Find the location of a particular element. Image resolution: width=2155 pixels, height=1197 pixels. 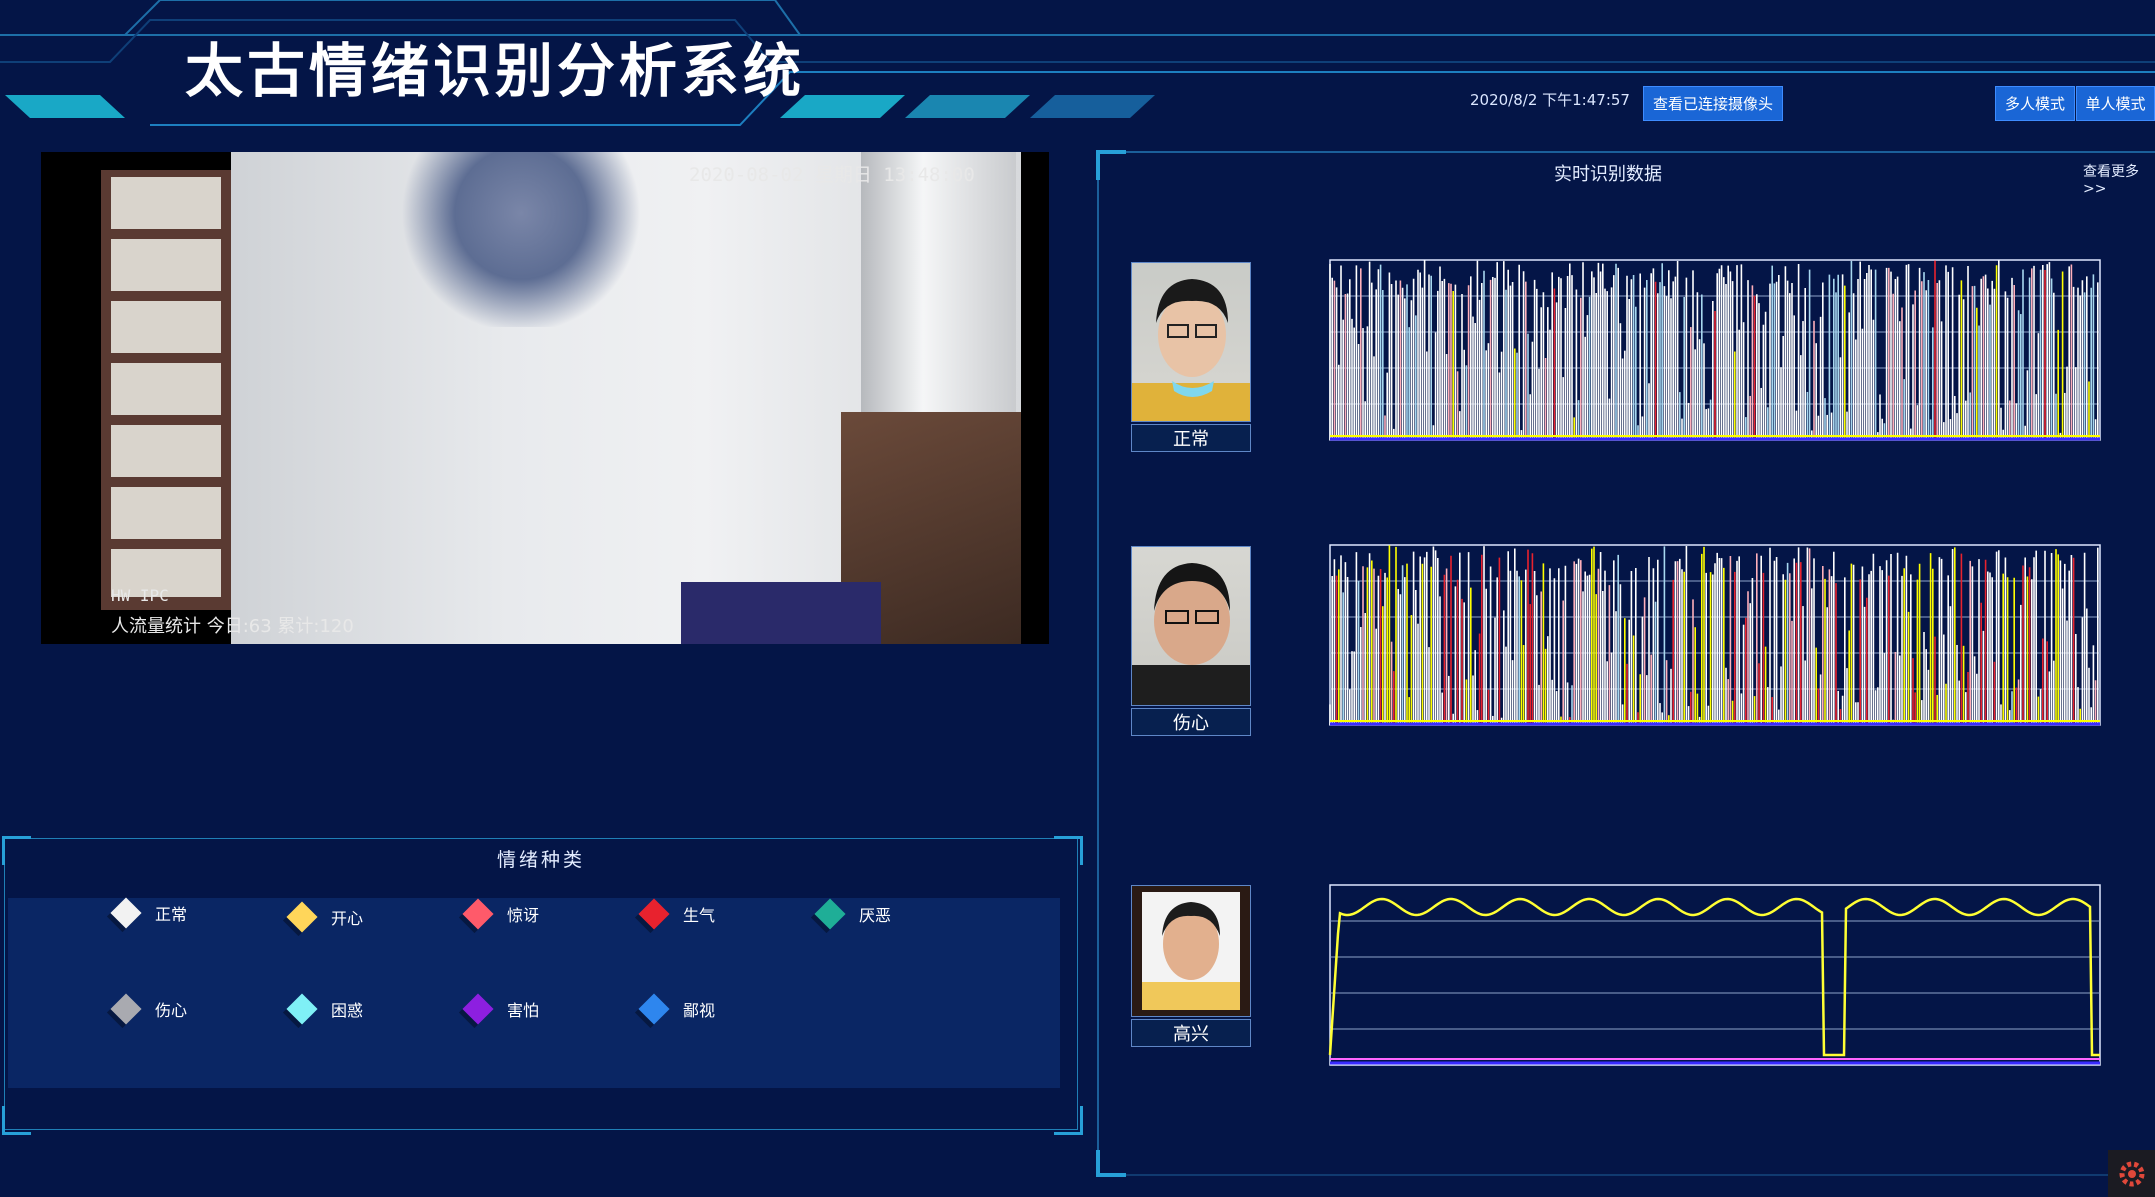

gear-icon is located at coordinates (2131, 1173).